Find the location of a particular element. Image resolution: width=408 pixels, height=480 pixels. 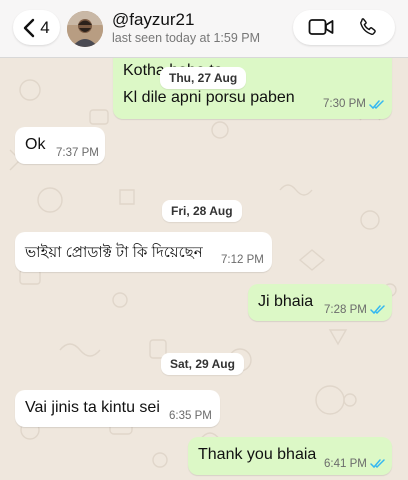

date-separator: Thu, 27 Aug is located at coordinates (203, 78).